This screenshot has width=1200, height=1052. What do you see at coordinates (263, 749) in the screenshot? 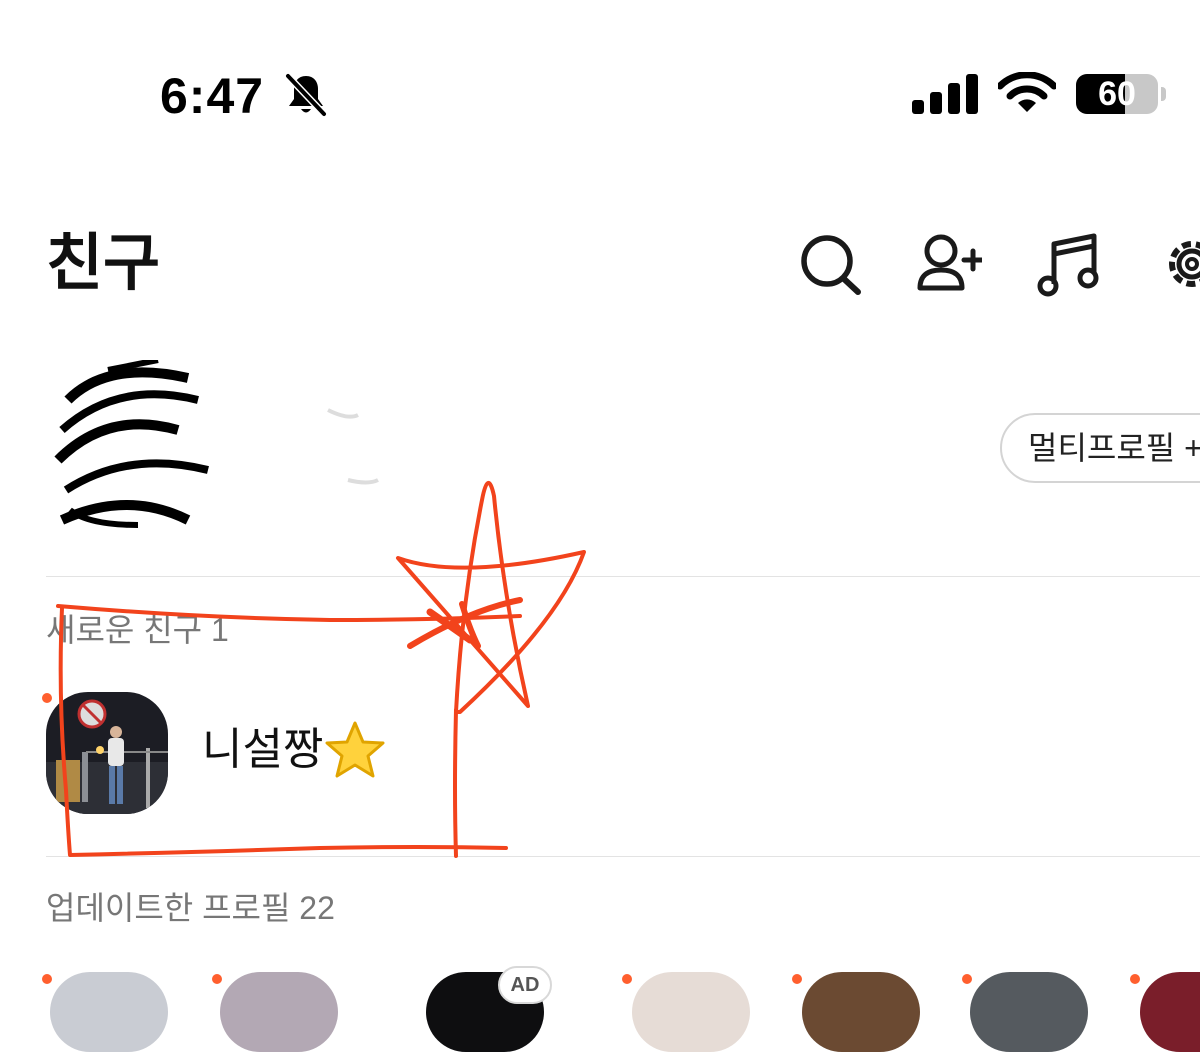
I see `friend-name: 니설짱` at bounding box center [263, 749].